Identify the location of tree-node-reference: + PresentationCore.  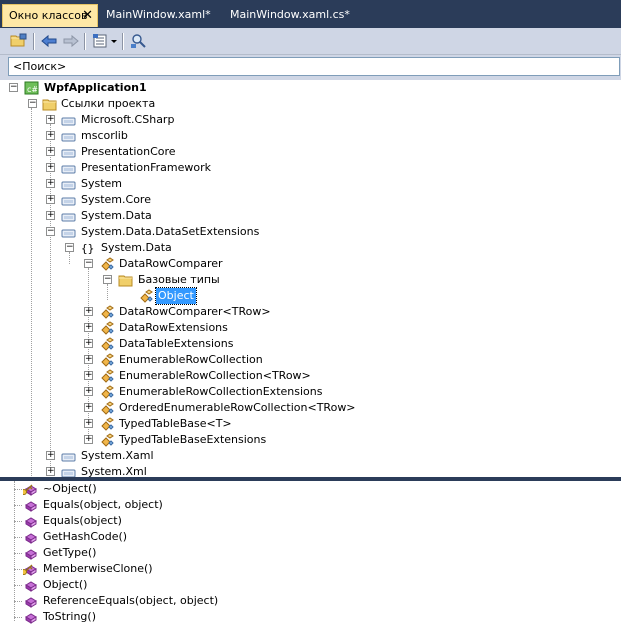
(310, 152).